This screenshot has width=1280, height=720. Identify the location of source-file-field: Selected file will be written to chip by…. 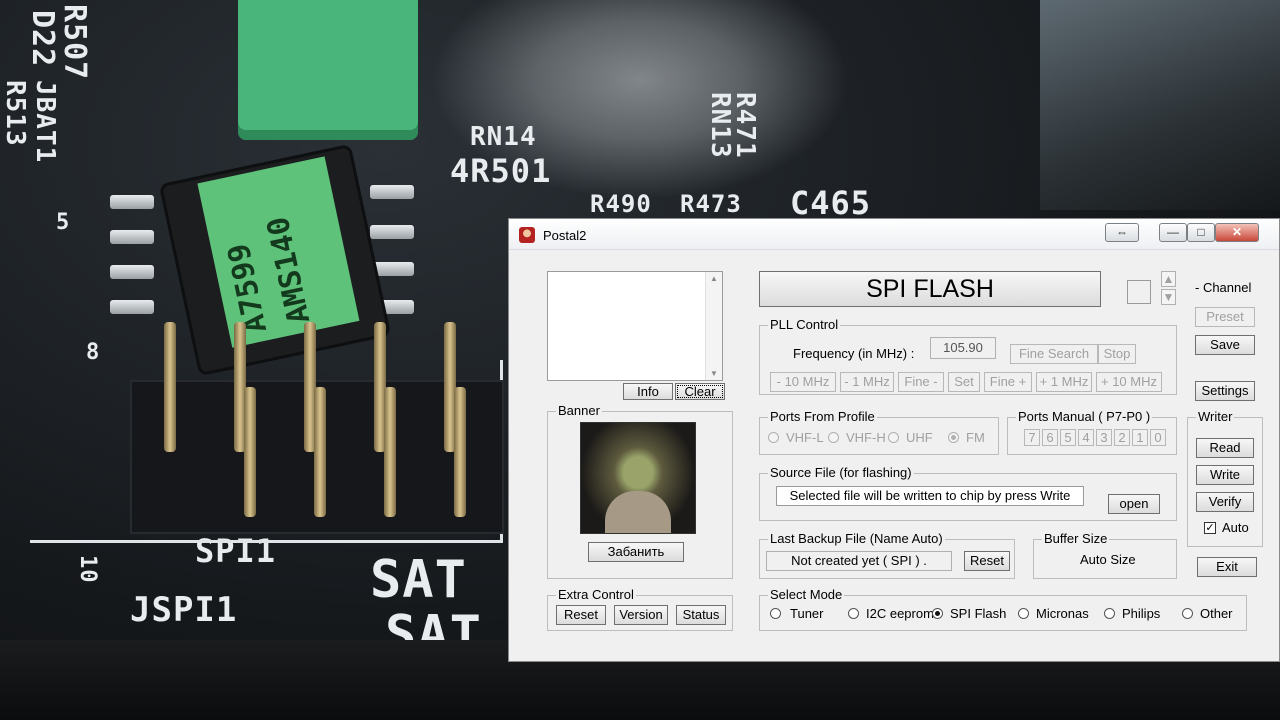
(930, 496).